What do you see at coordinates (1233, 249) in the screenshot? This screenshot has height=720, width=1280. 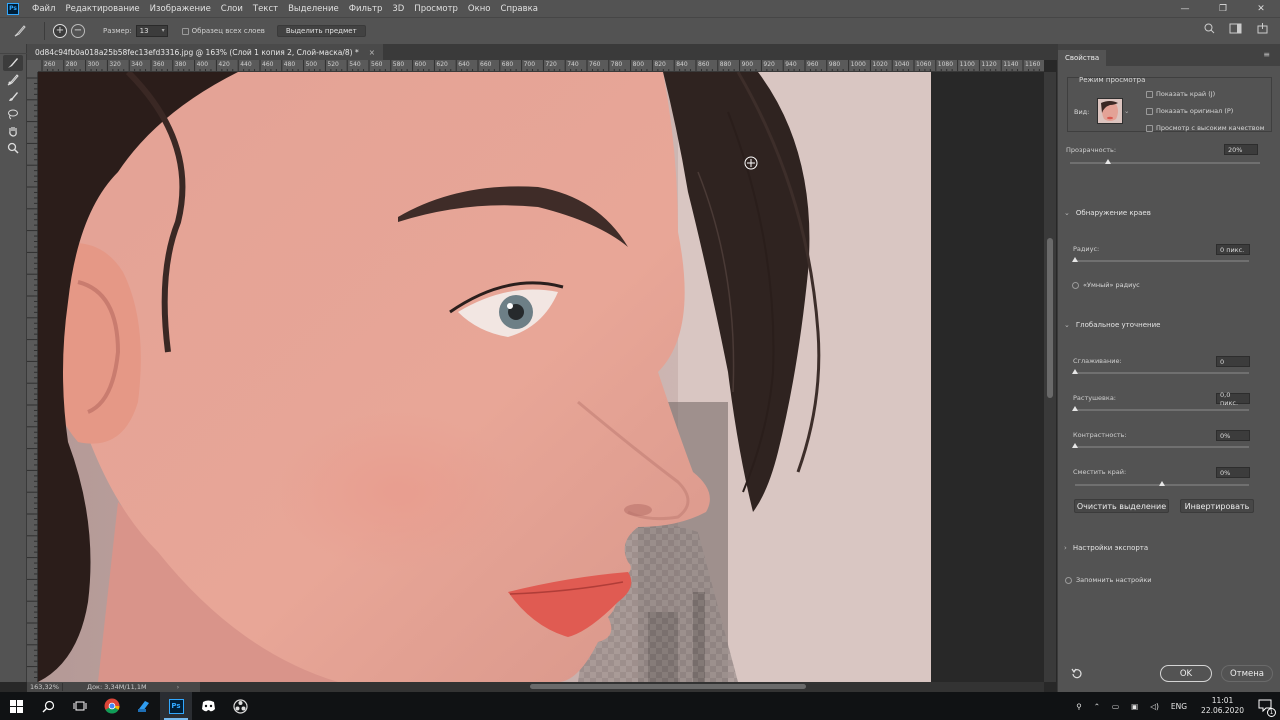 I see `radius-input: 0 пикс.` at bounding box center [1233, 249].